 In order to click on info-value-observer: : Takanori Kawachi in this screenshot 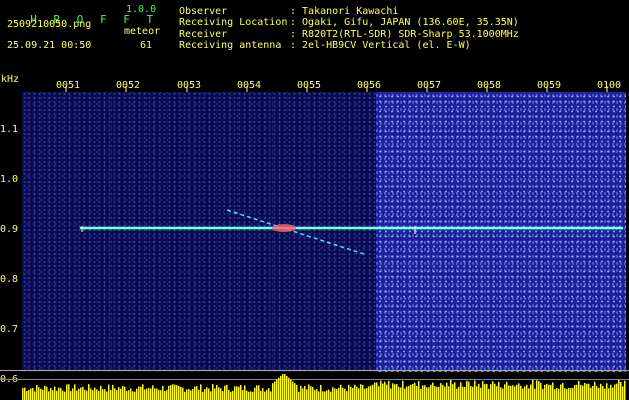, I will do `click(344, 11)`.